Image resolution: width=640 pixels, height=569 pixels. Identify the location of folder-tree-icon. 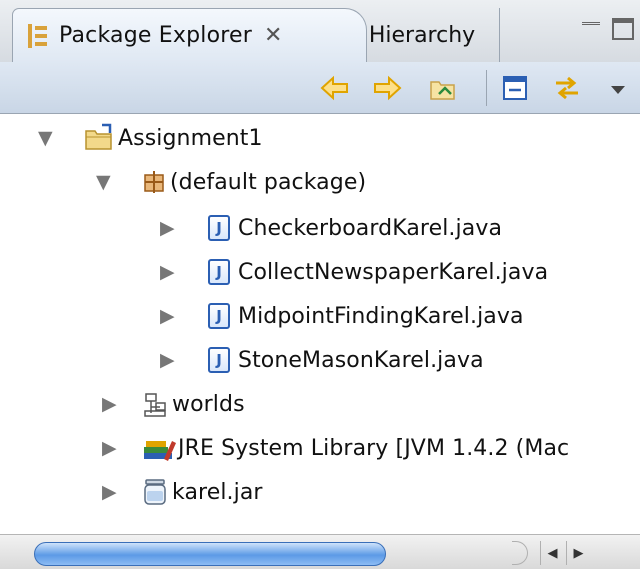
(155, 405).